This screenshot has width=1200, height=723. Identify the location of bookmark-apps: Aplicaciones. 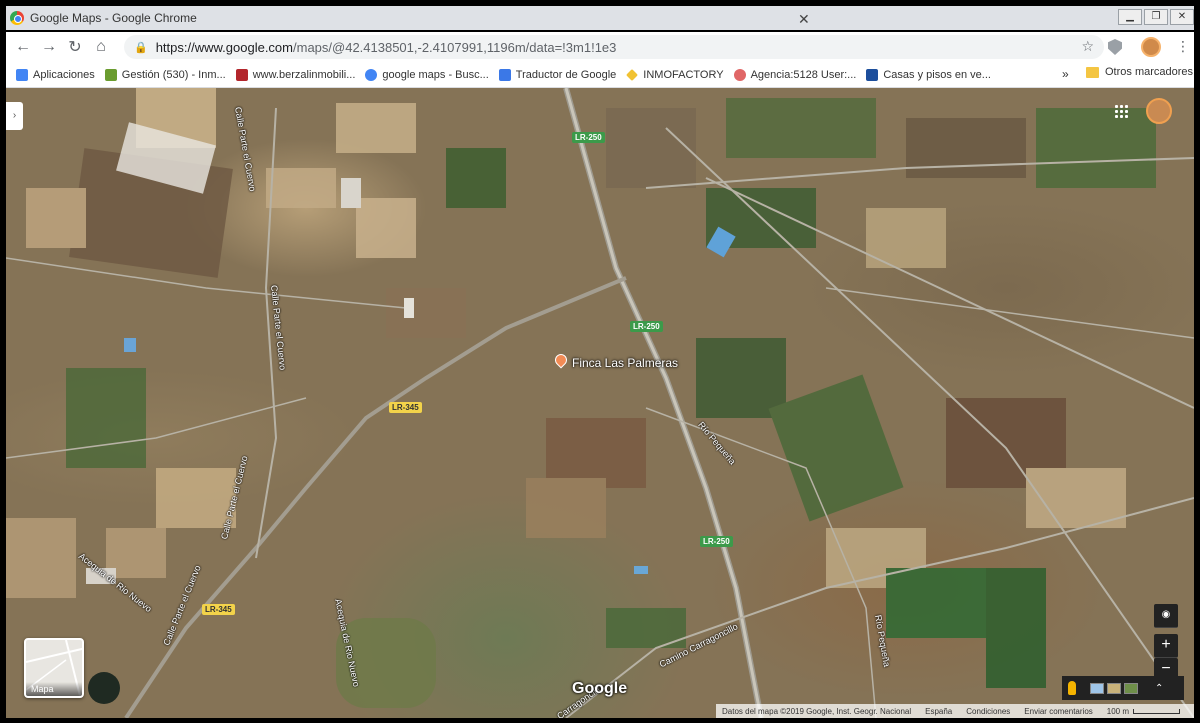
(55, 74).